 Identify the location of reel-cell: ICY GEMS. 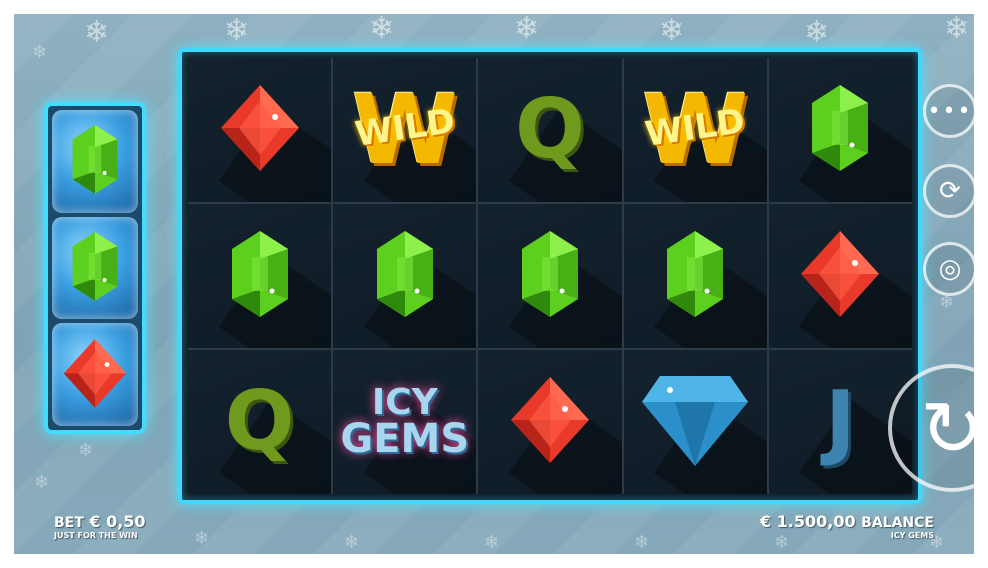
(405, 422).